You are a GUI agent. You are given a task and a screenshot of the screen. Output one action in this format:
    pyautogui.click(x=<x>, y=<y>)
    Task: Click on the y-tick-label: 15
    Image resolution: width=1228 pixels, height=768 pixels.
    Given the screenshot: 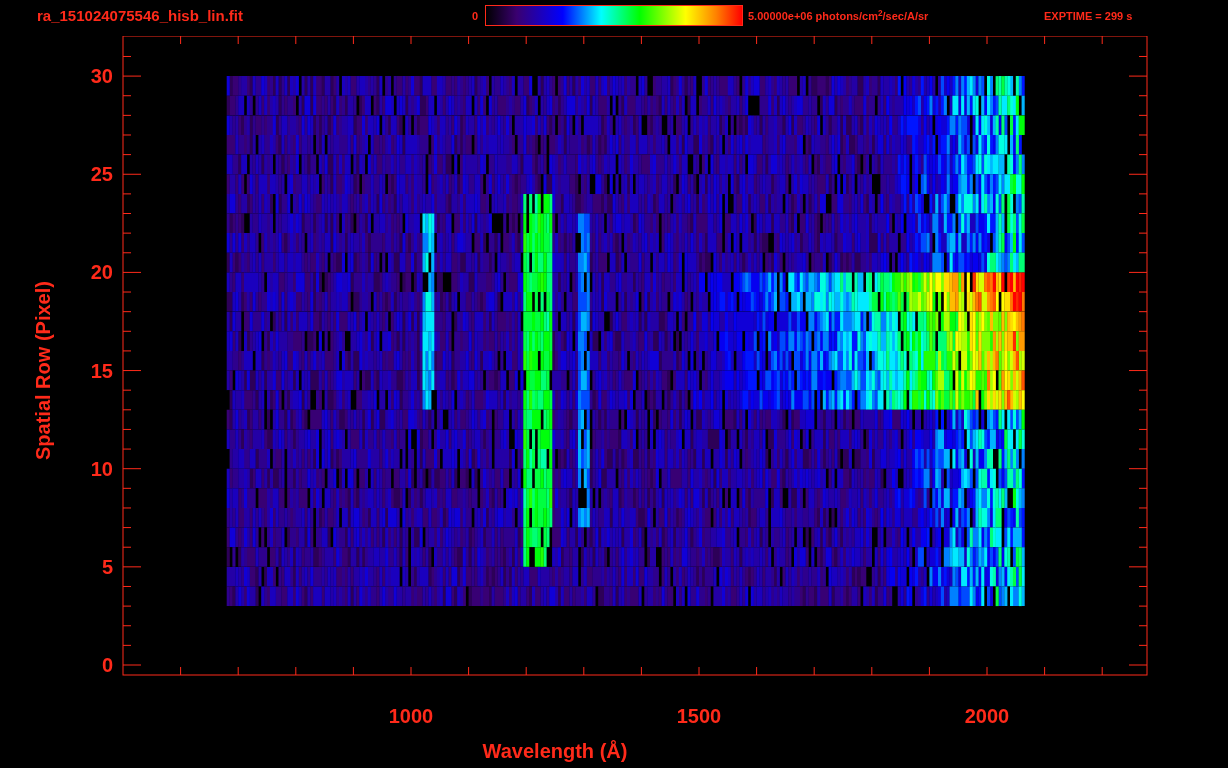 What is the action you would take?
    pyautogui.click(x=101, y=370)
    